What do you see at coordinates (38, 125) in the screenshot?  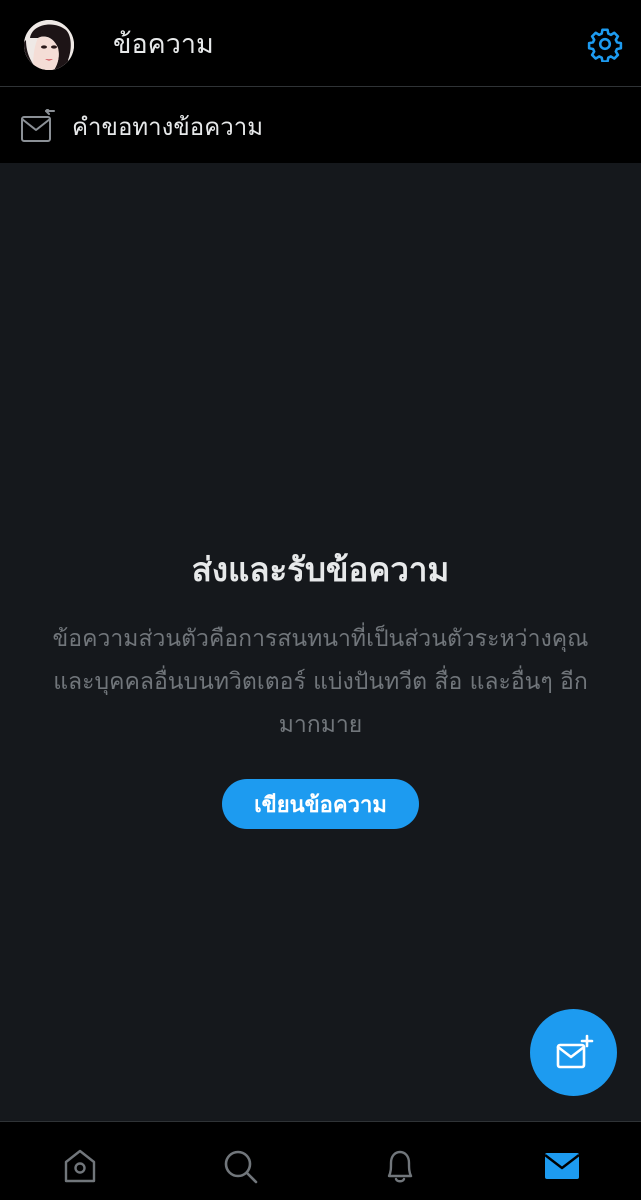 I see `message-request-icon` at bounding box center [38, 125].